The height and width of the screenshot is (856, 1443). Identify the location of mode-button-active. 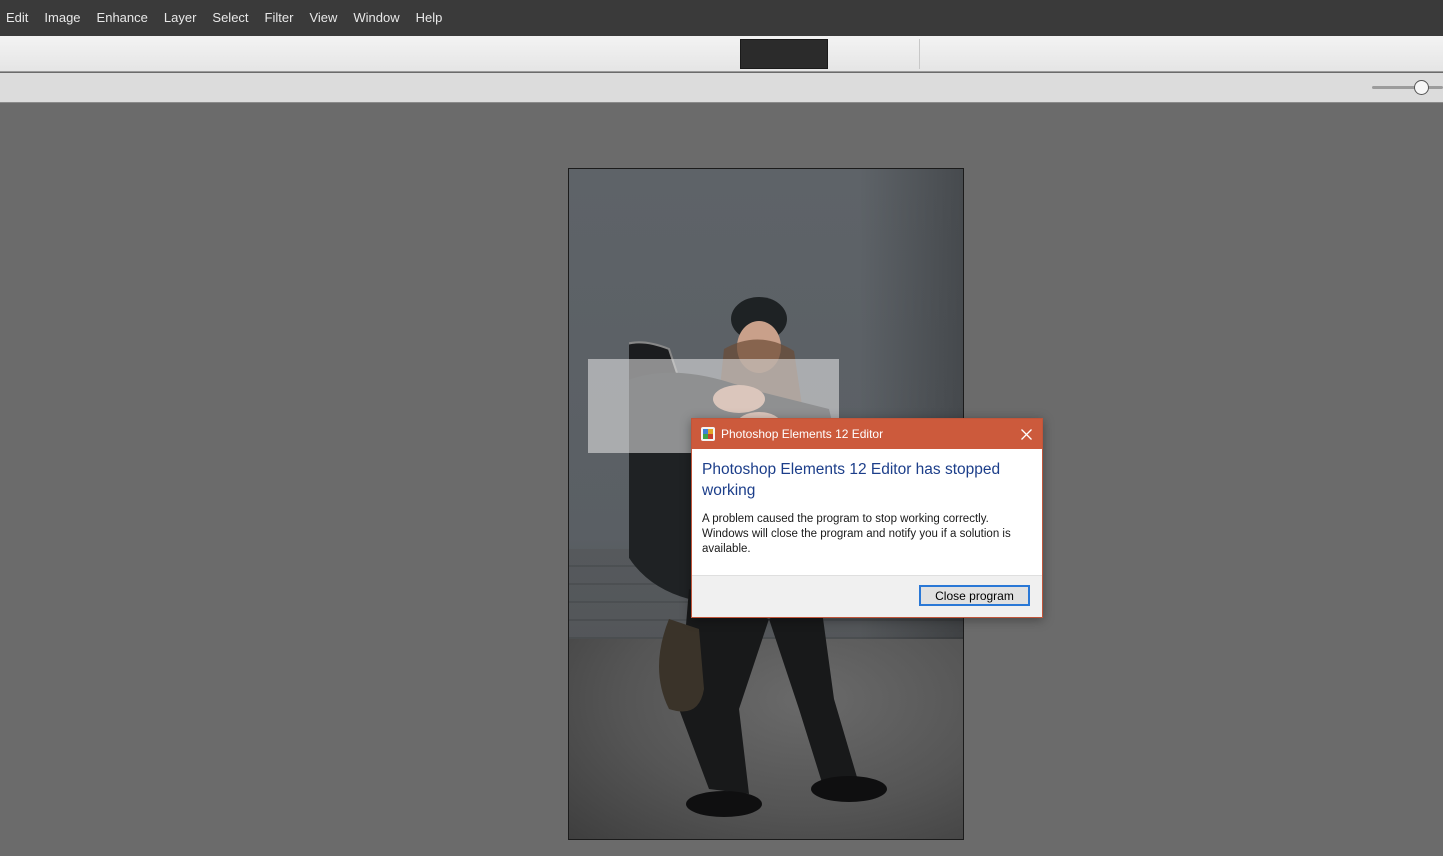
(784, 54).